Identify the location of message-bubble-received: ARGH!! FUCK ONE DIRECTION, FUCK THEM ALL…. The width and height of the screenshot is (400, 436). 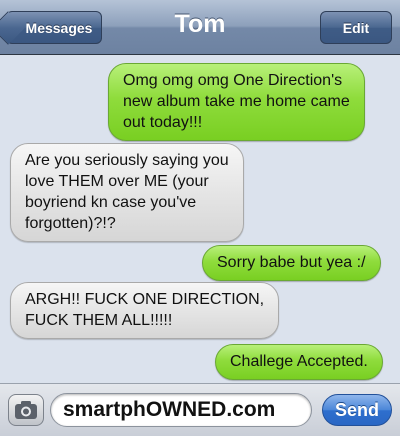
(145, 310).